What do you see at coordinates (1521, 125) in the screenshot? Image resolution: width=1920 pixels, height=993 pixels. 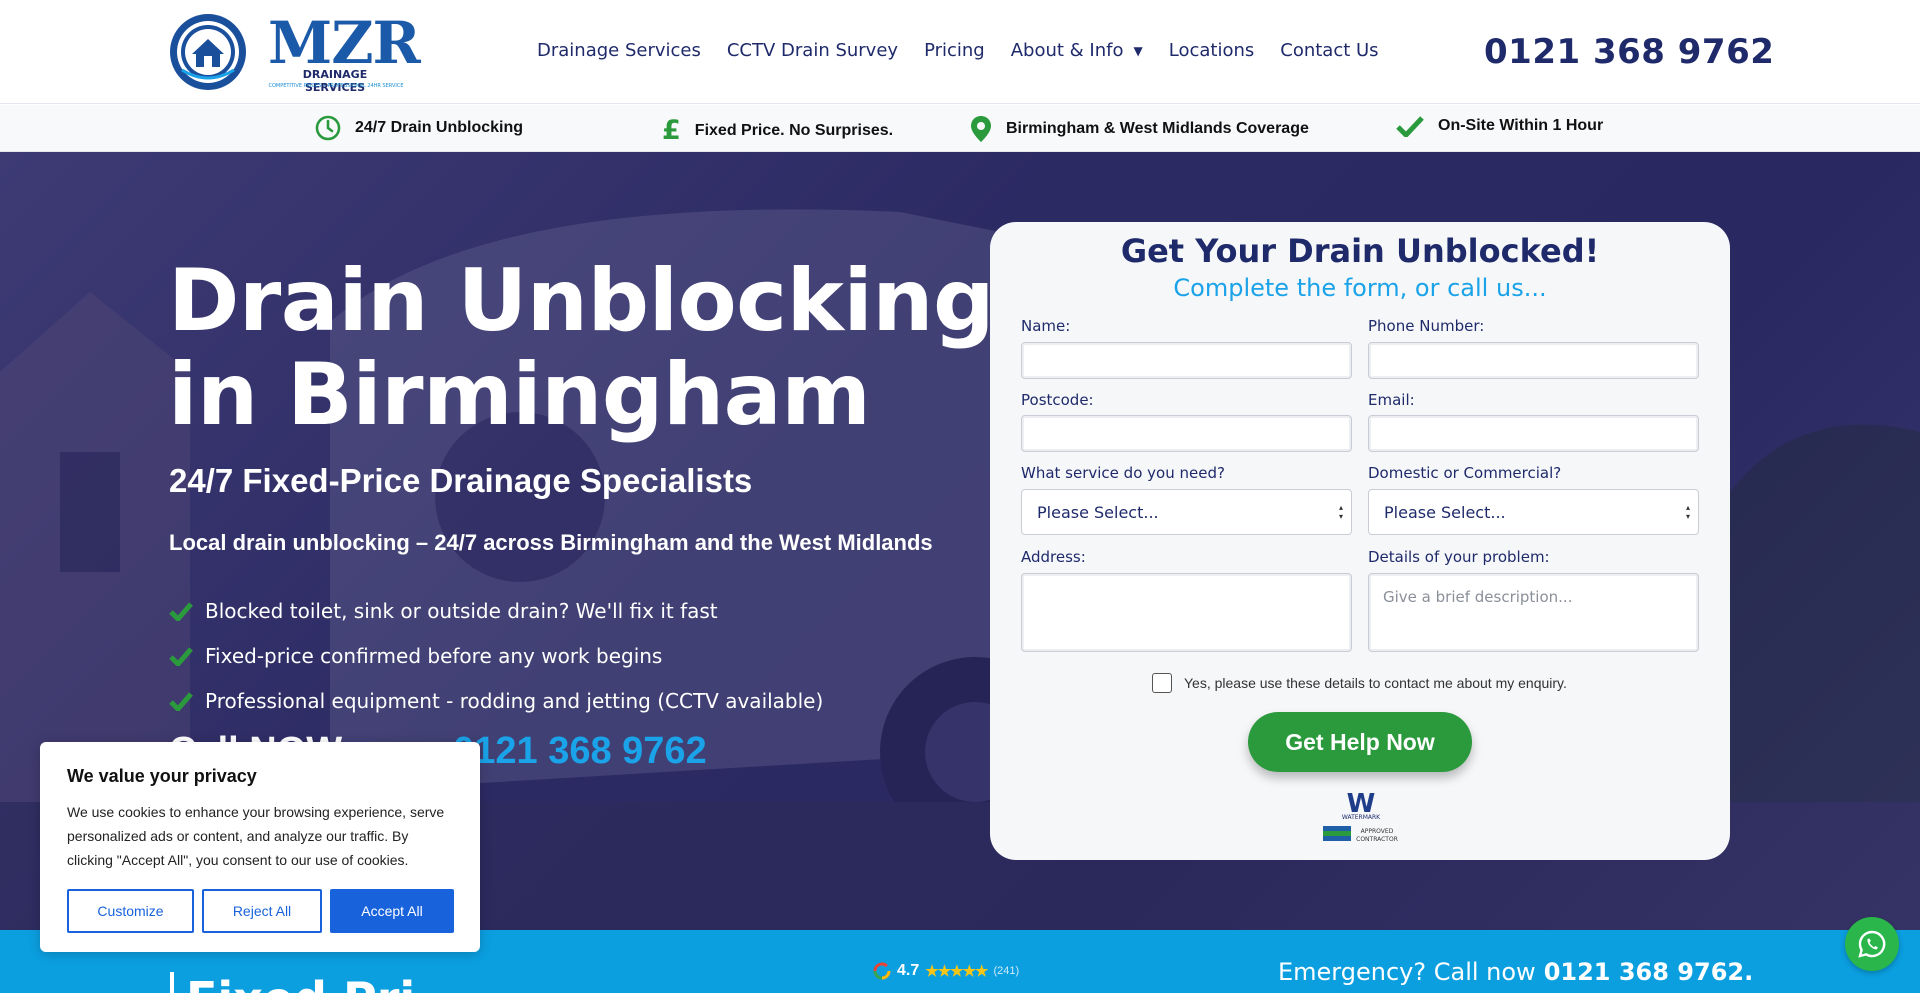 I see `usp-text: On-Site Within 1 Hour` at bounding box center [1521, 125].